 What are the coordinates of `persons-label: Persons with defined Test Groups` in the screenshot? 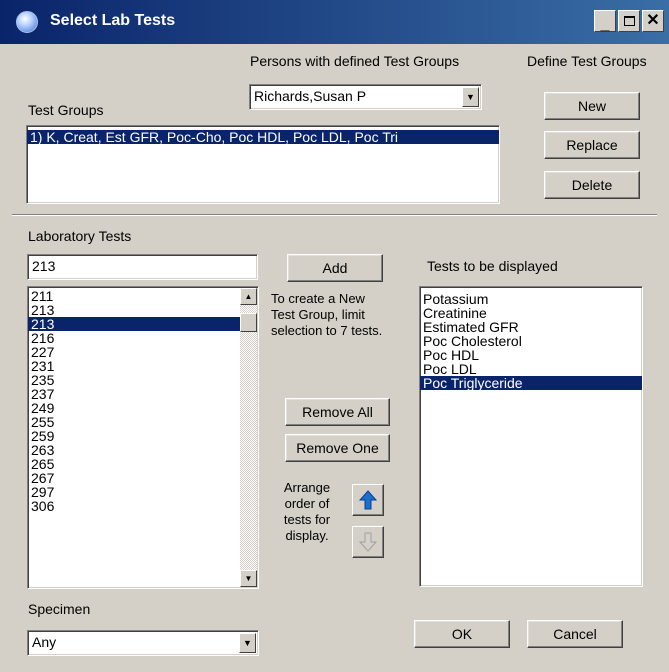 It's located at (355, 61).